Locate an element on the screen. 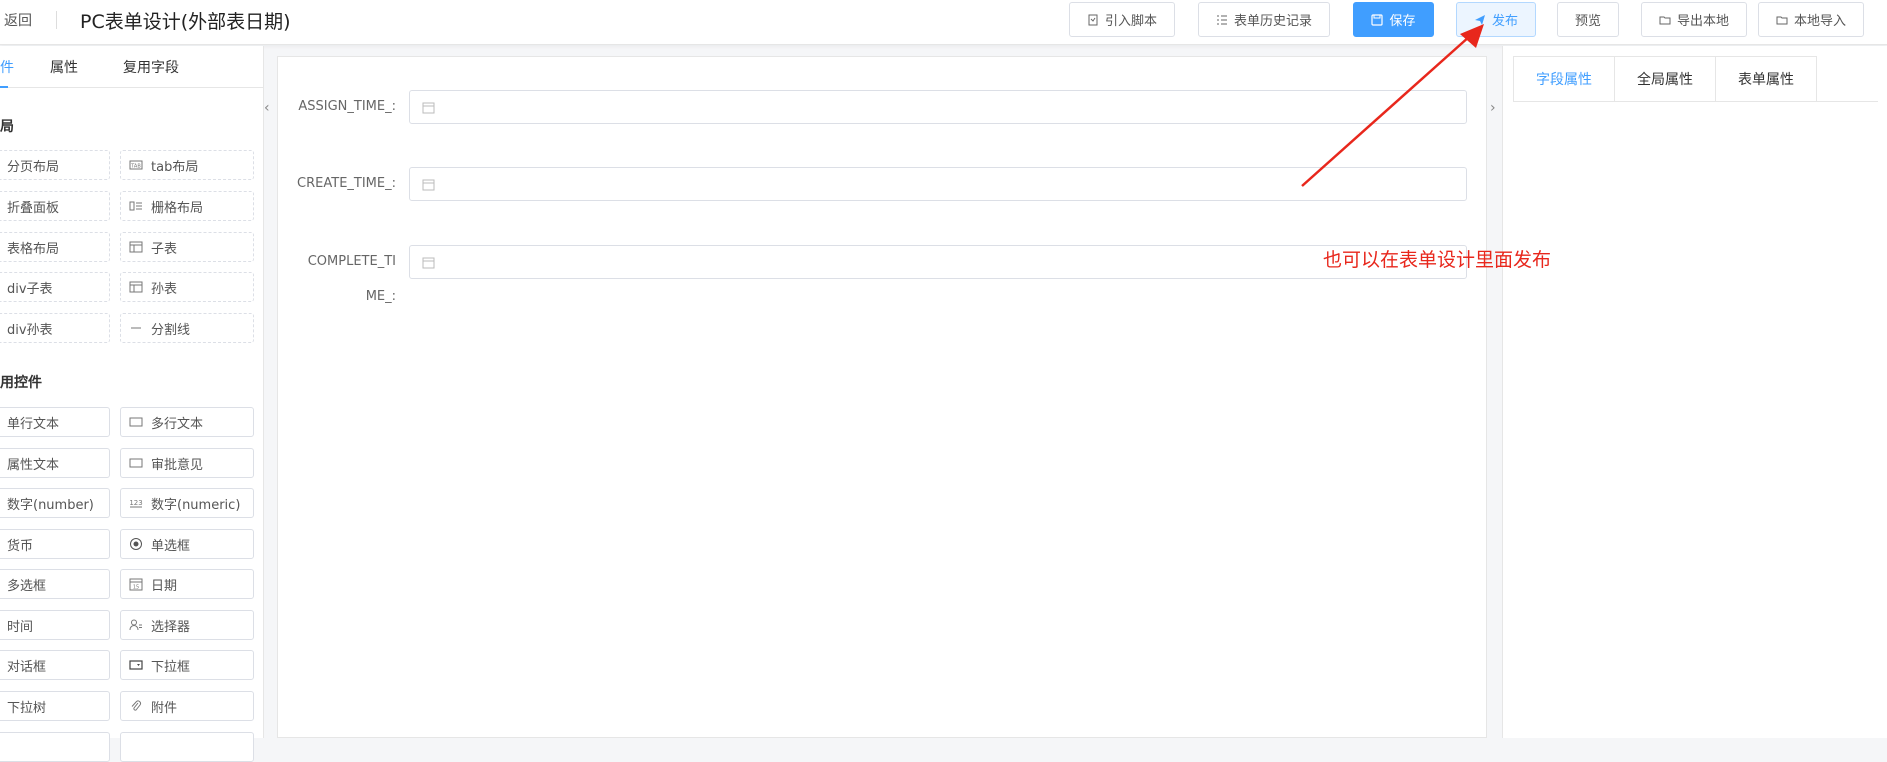 Image resolution: width=1887 pixels, height=762 pixels. tab-global-properties: 全局属性 is located at coordinates (1664, 79).